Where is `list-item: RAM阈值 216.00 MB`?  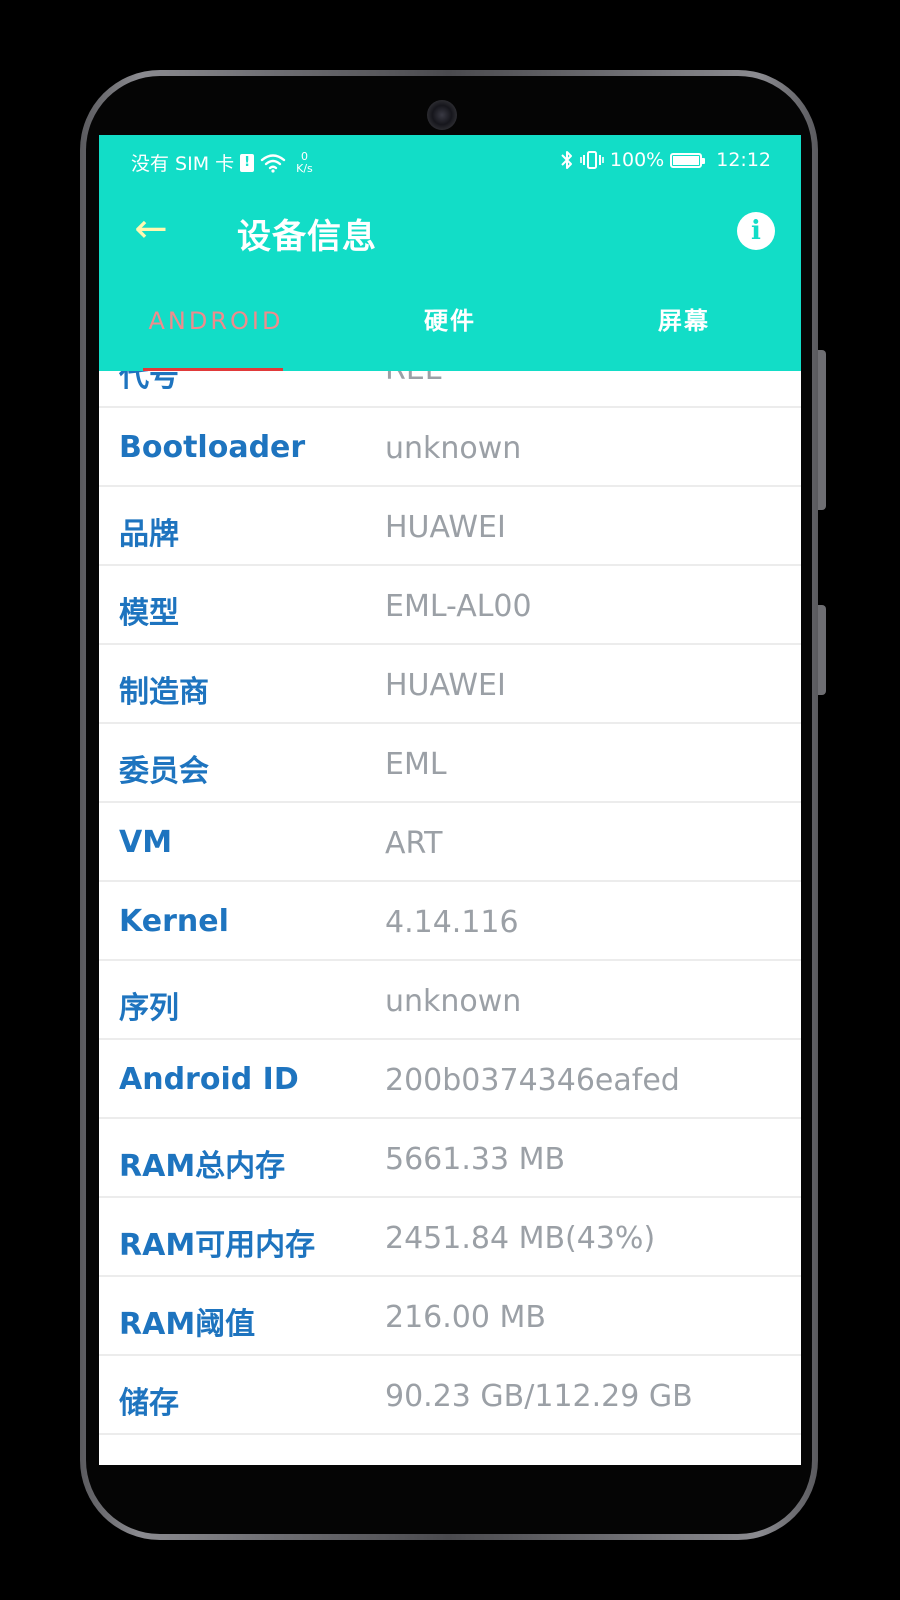
list-item: RAM阈值 216.00 MB is located at coordinates (450, 1316).